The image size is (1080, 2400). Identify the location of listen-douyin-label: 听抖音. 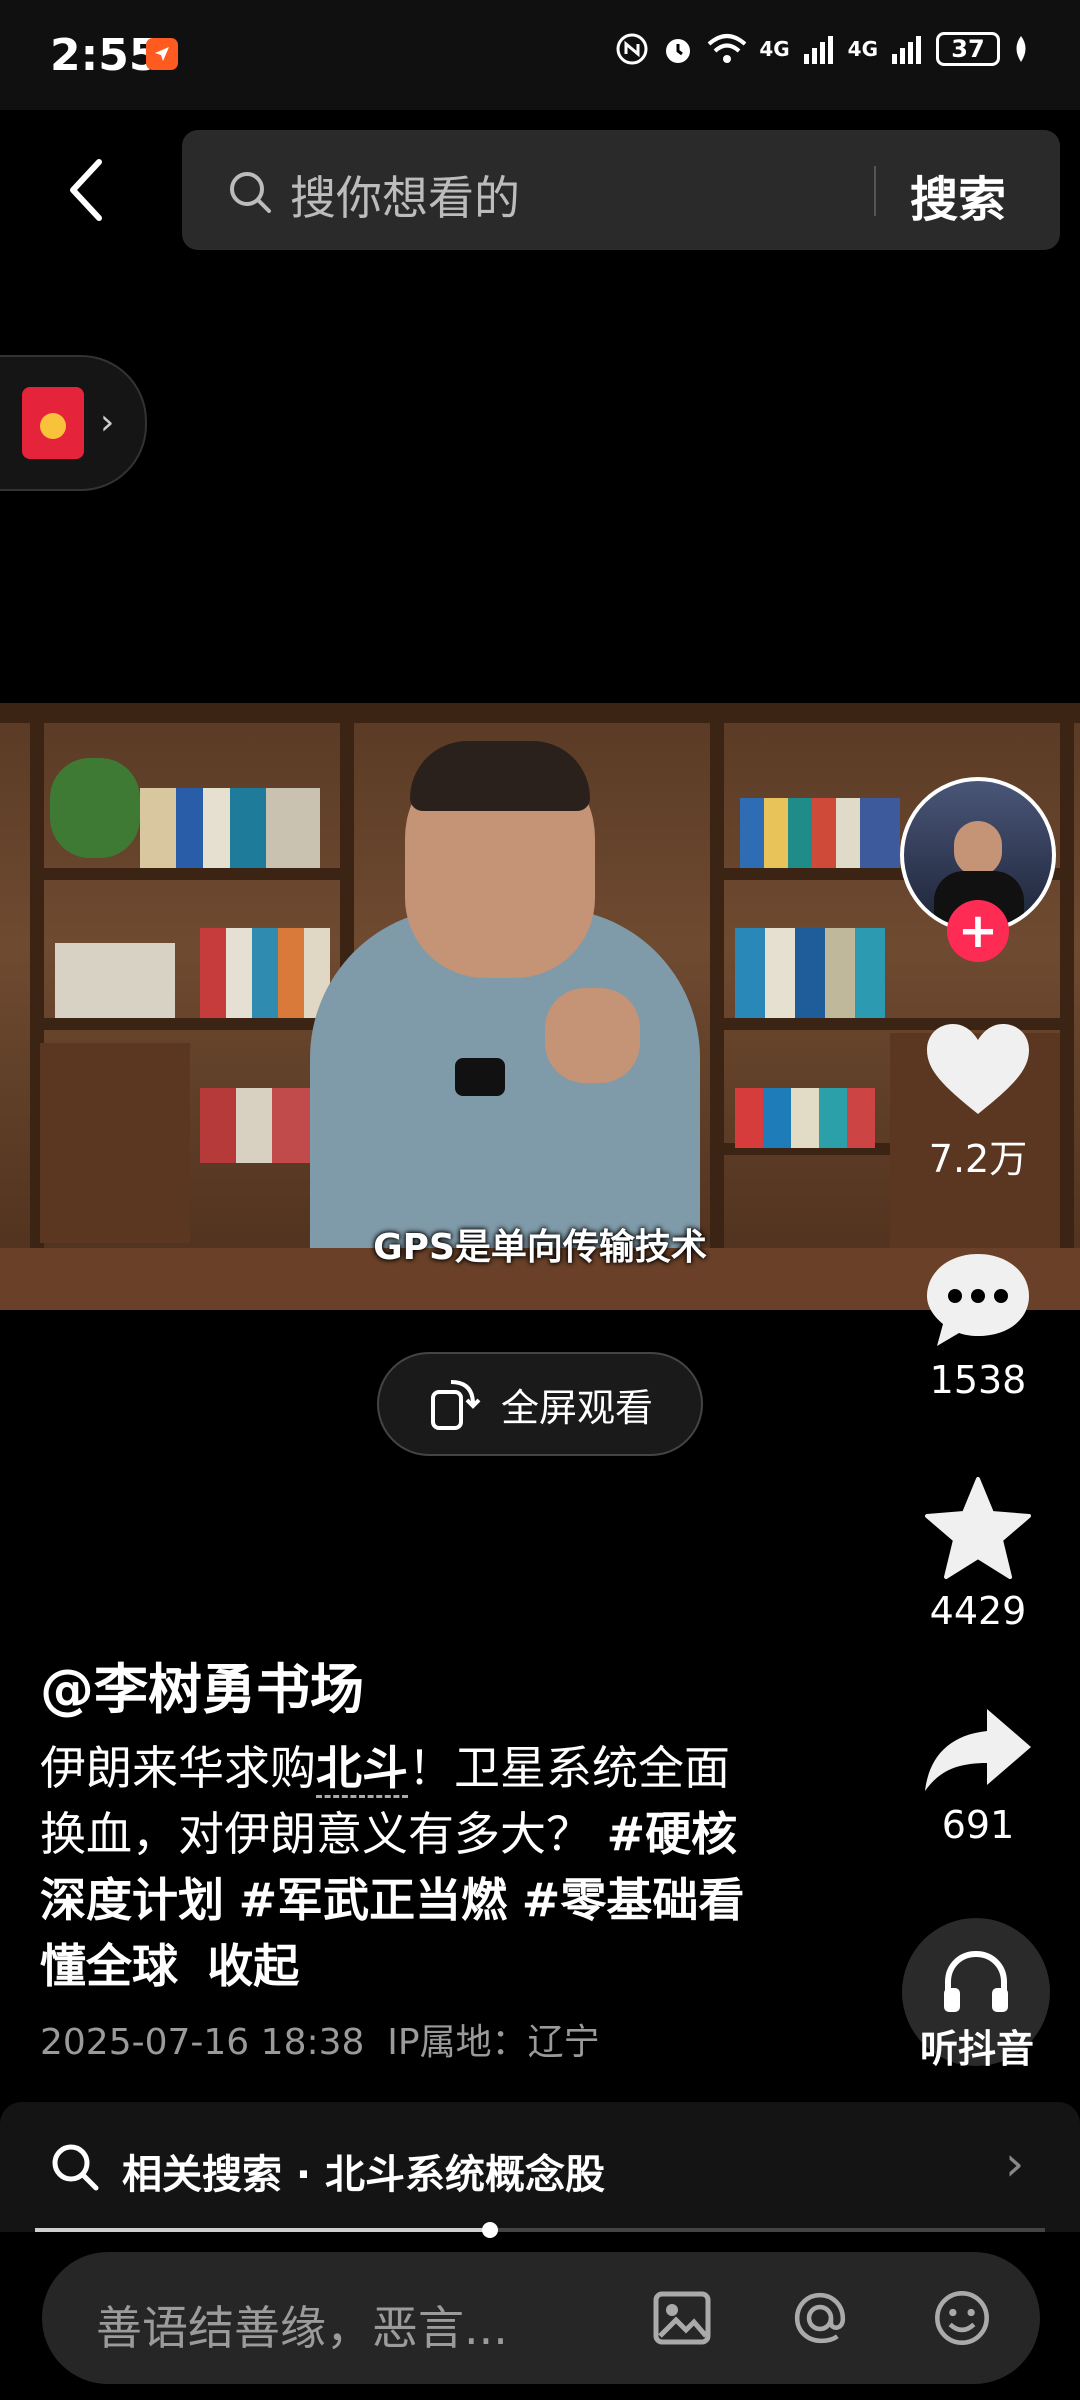
(977, 2045).